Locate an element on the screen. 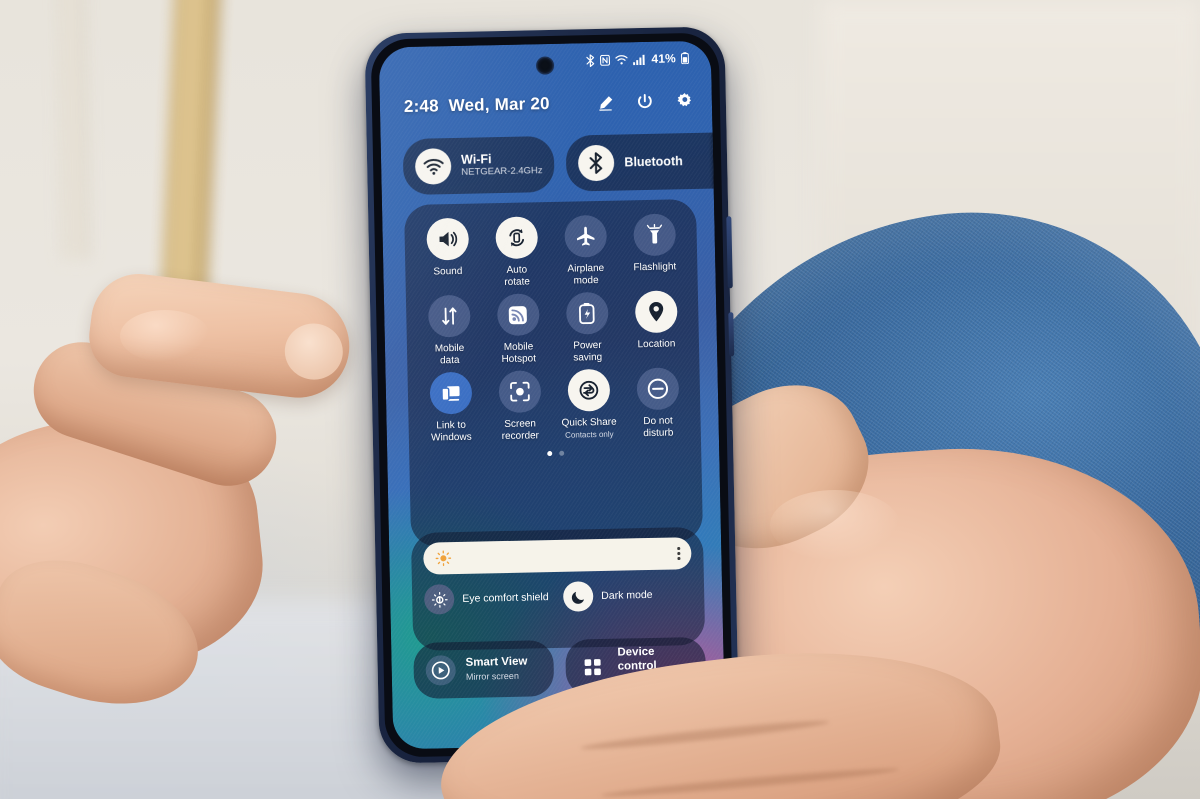 The width and height of the screenshot is (1200, 799). tile-label: Link to Windows is located at coordinates (451, 431).